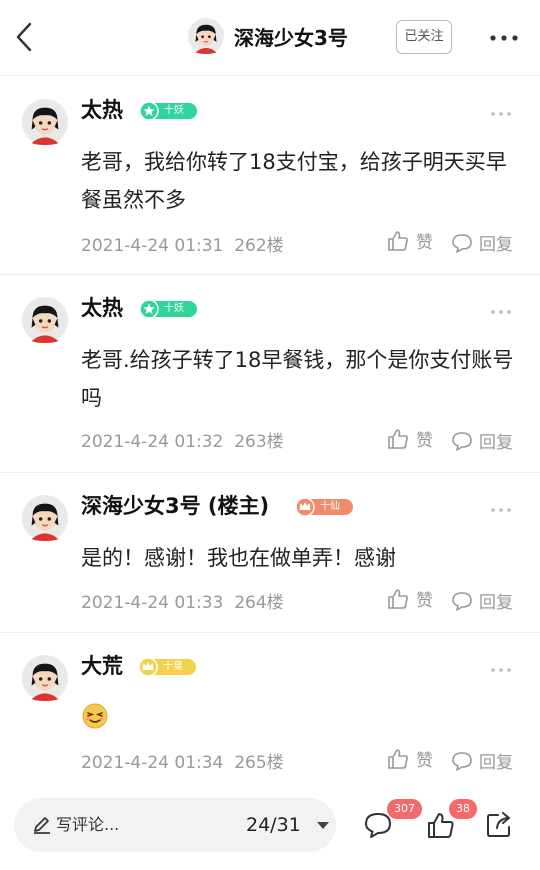 The image size is (540, 870). What do you see at coordinates (330, 506) in the screenshot?
I see `badge-text: 十仙` at bounding box center [330, 506].